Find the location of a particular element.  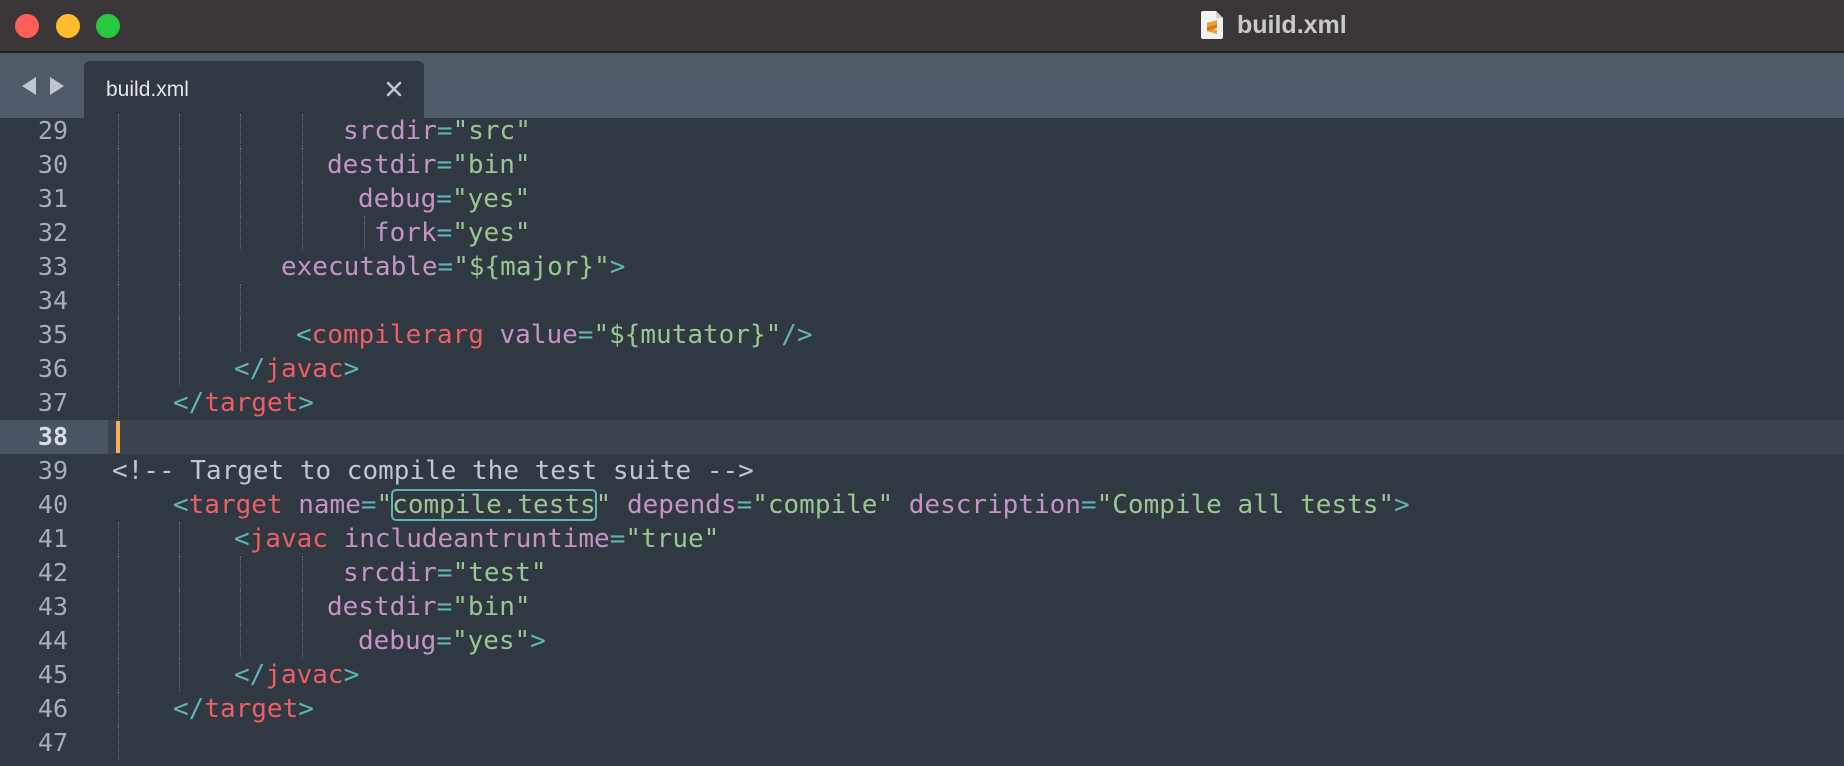

line-number: 33 is located at coordinates (52, 266).